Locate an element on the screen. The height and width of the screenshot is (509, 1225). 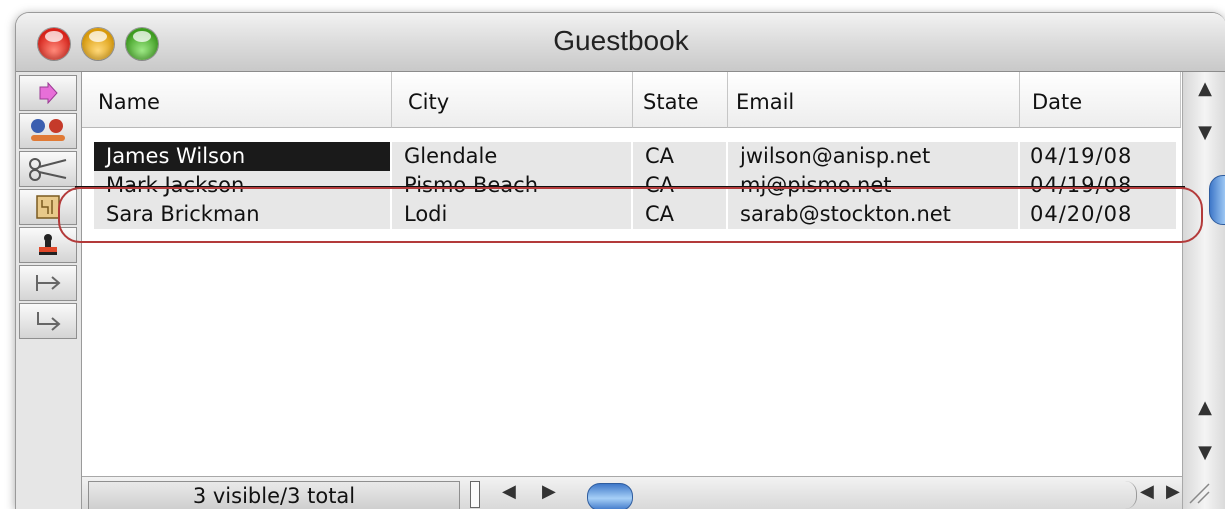
column-header-email: Email is located at coordinates (874, 100).